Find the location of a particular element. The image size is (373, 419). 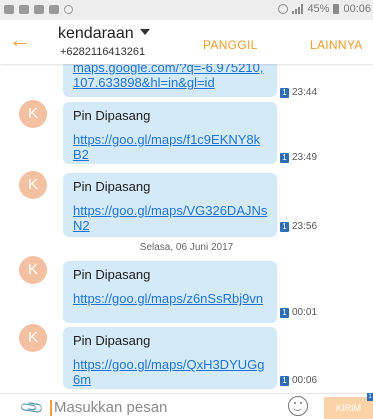

compose-bar: 📎 KIRIM 1 is located at coordinates (186, 406).